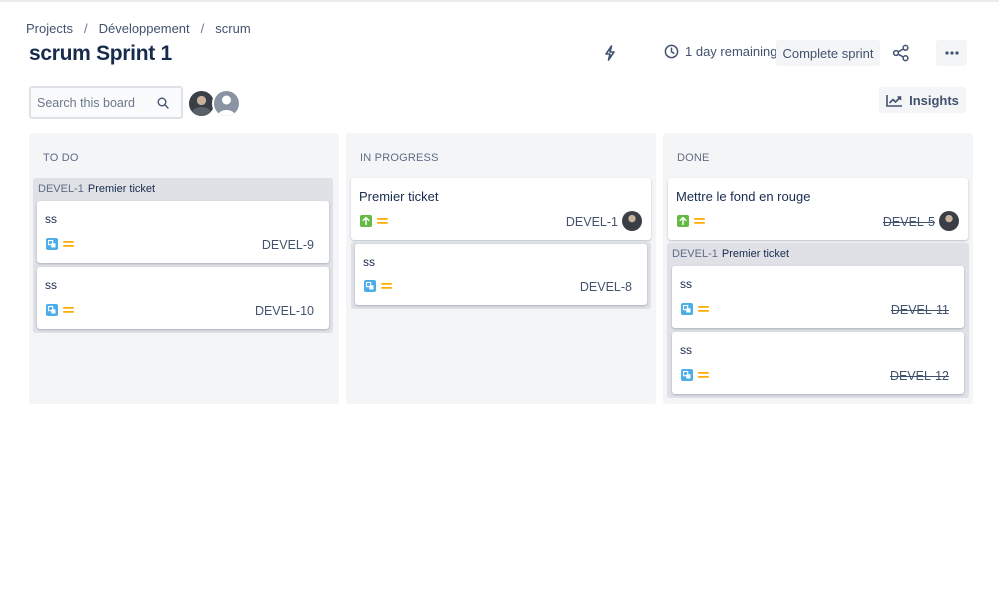 Image resolution: width=999 pixels, height=589 pixels. What do you see at coordinates (818, 297) in the screenshot?
I see `issue-card: ss DEVEL-11` at bounding box center [818, 297].